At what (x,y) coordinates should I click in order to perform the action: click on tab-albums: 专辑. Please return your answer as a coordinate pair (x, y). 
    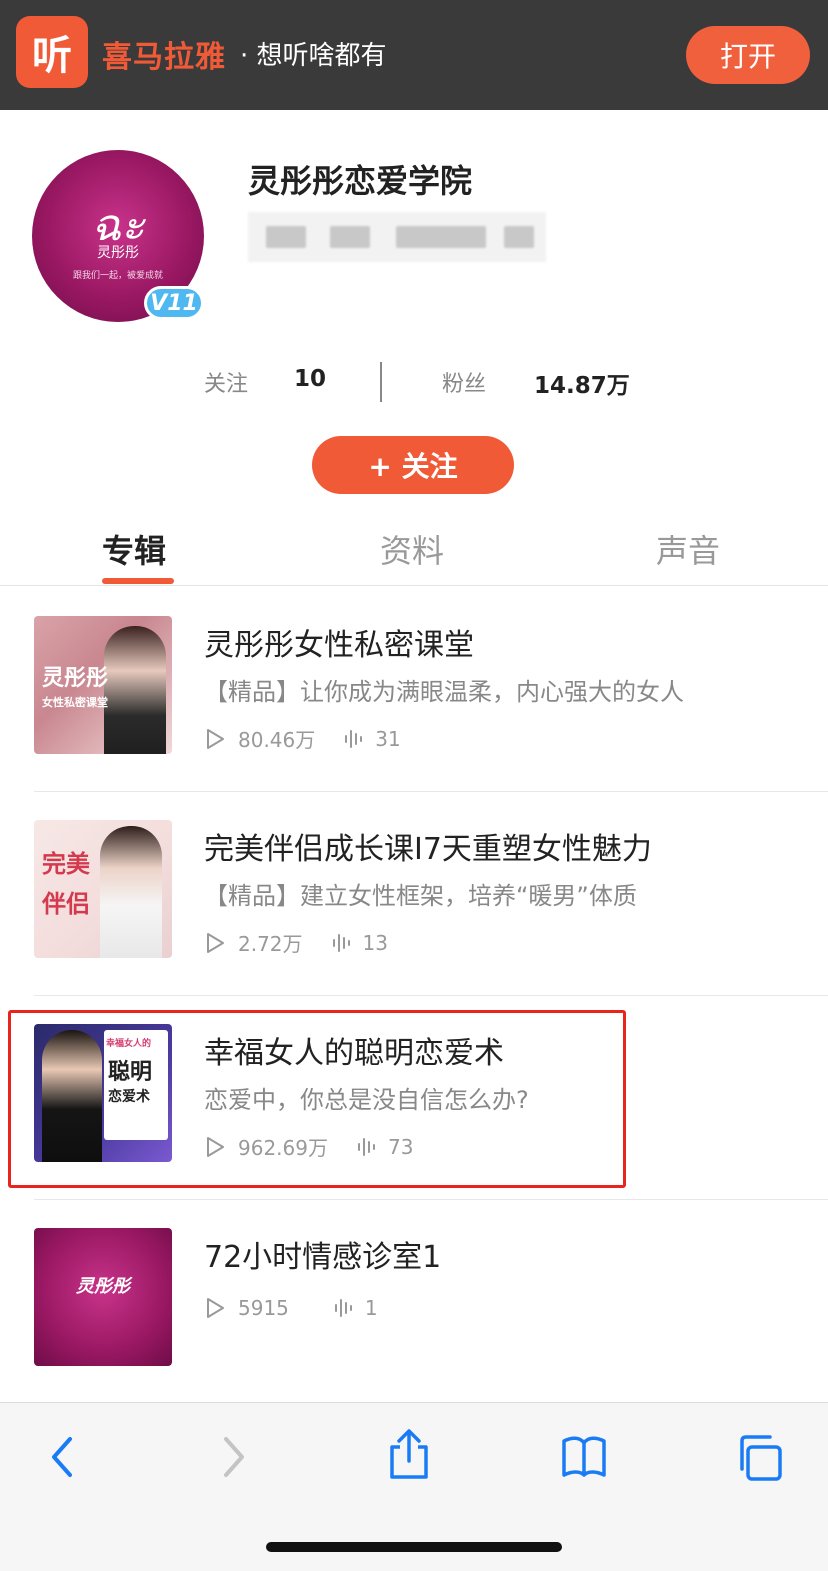
    Looking at the image, I should click on (134, 549).